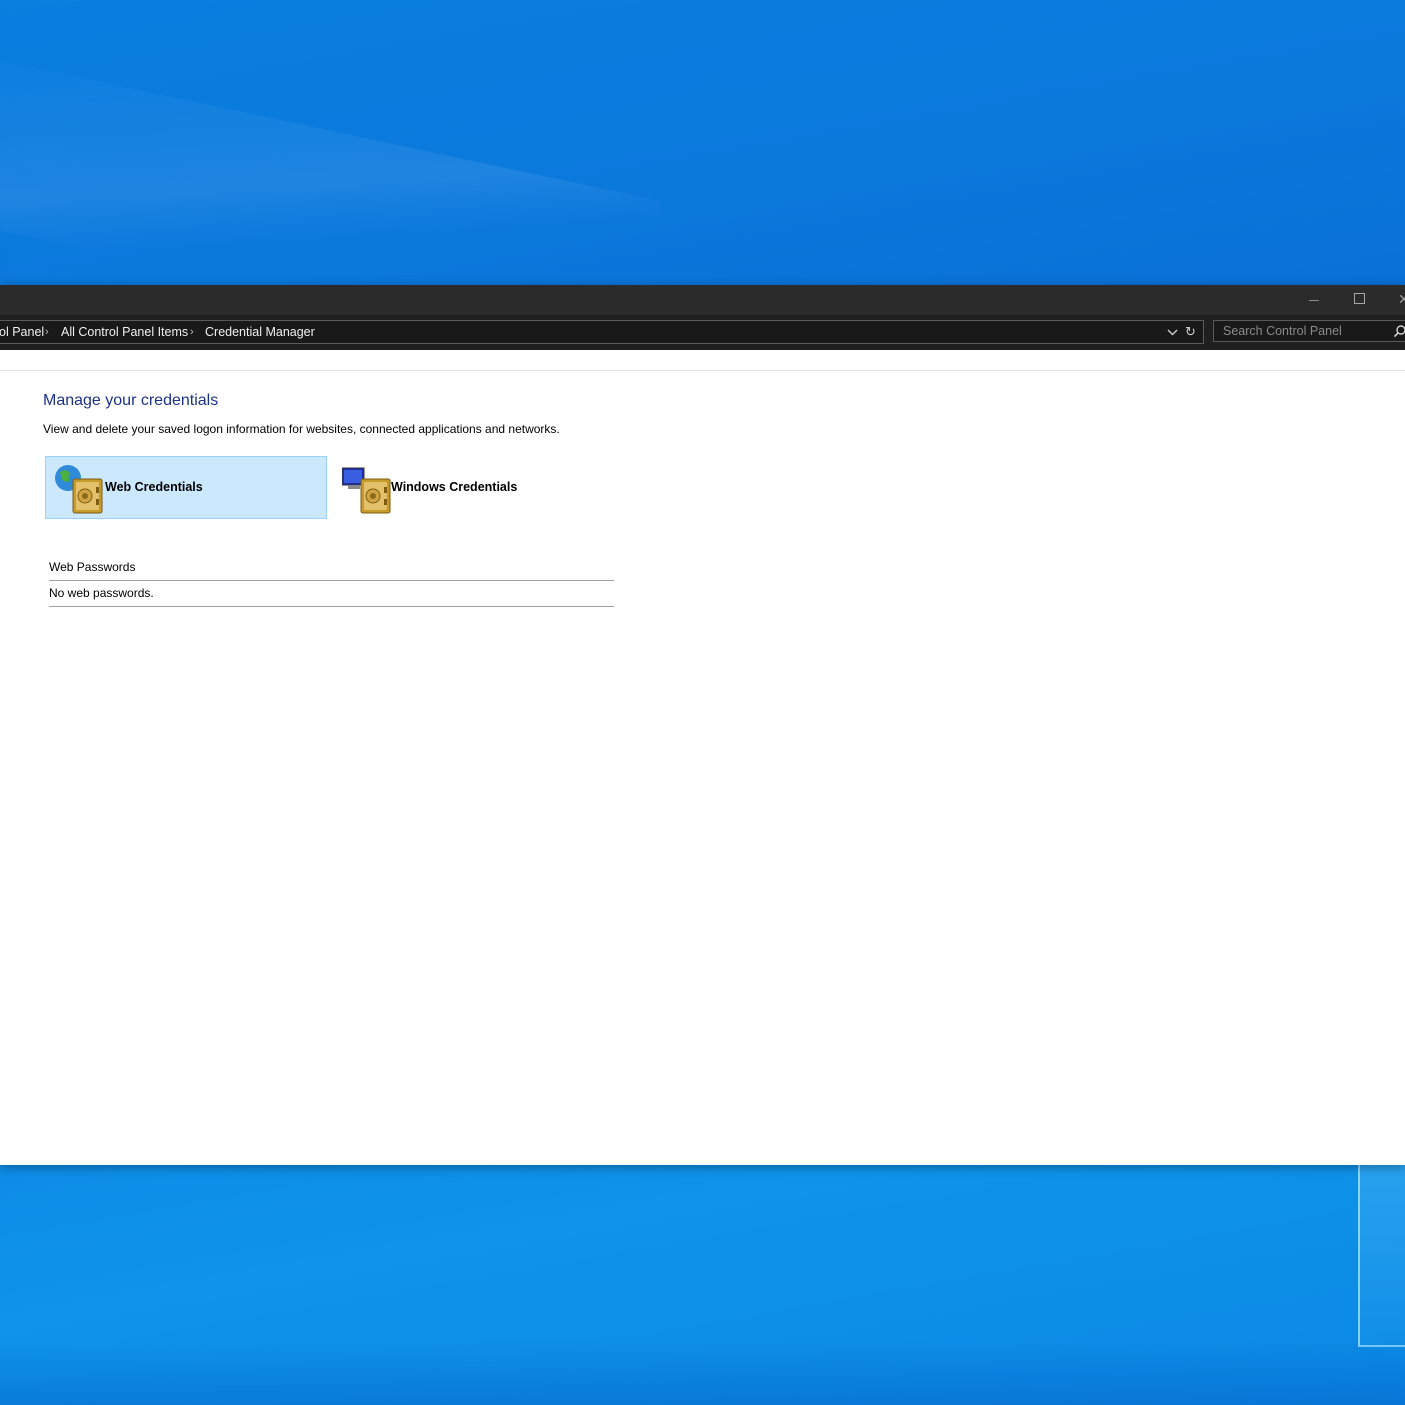 Image resolution: width=1405 pixels, height=1405 pixels. What do you see at coordinates (702, 300) in the screenshot?
I see `title-bar: ✕` at bounding box center [702, 300].